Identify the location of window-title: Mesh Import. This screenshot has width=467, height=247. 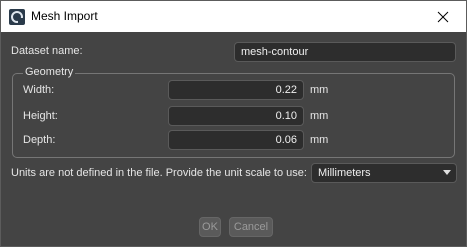
(64, 16).